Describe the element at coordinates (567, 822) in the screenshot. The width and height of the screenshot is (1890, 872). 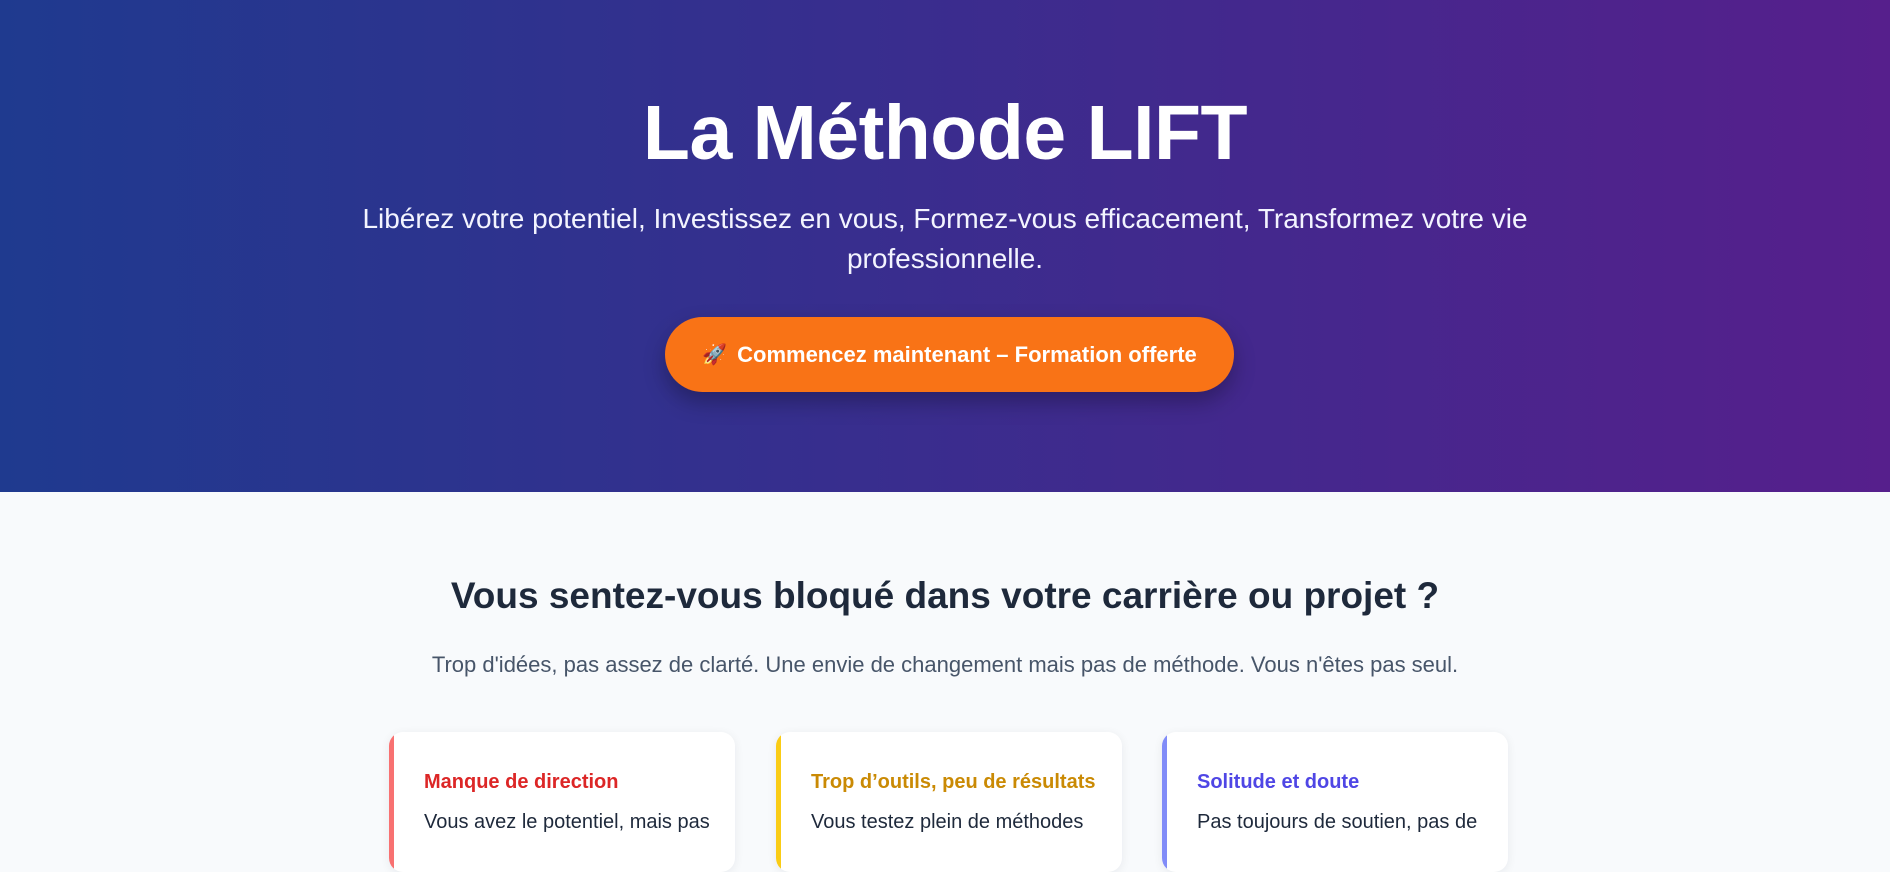
I see `card-text: Vous avez le potentiel, mais pas` at that location.